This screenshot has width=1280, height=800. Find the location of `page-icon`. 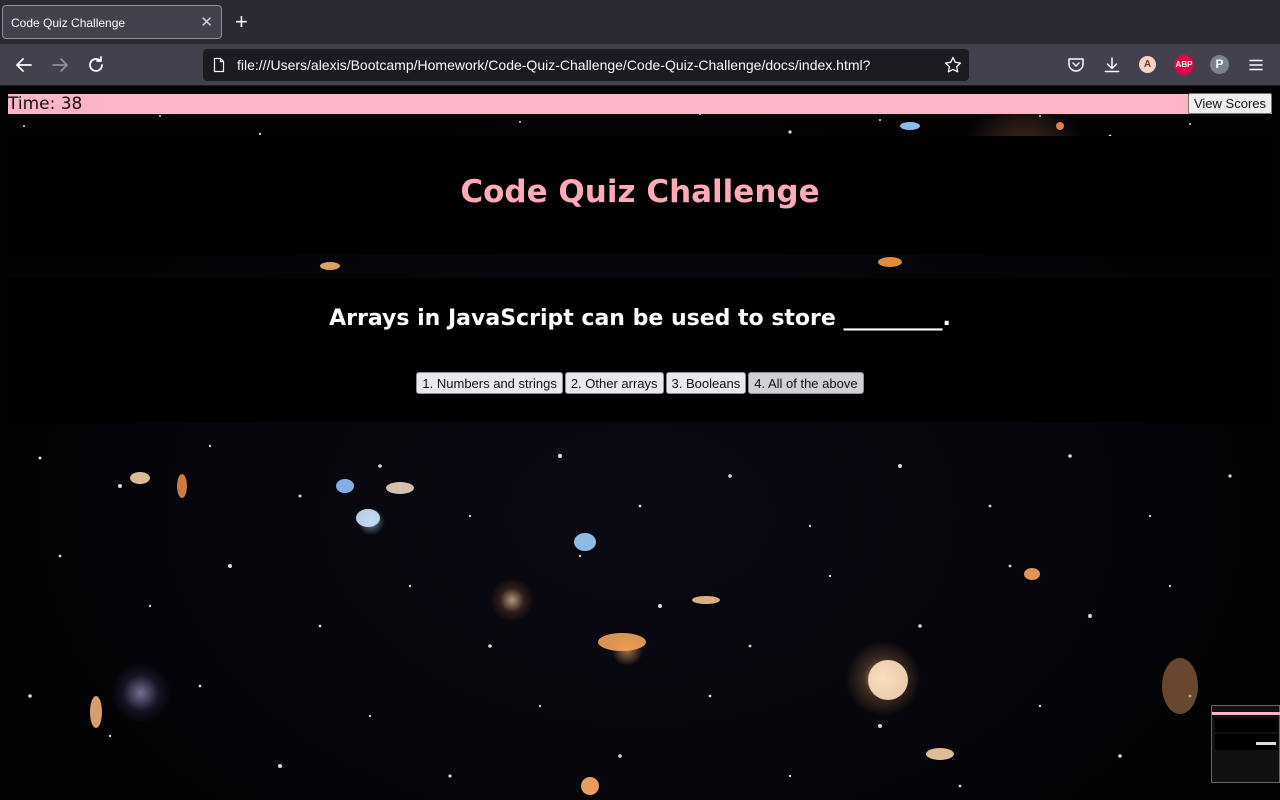

page-icon is located at coordinates (219, 65).